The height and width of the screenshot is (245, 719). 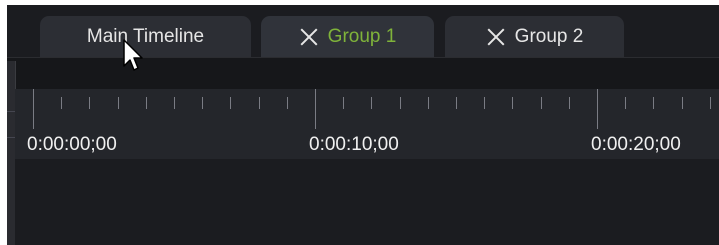 What do you see at coordinates (133, 55) in the screenshot?
I see `mouse-pointer-icon` at bounding box center [133, 55].